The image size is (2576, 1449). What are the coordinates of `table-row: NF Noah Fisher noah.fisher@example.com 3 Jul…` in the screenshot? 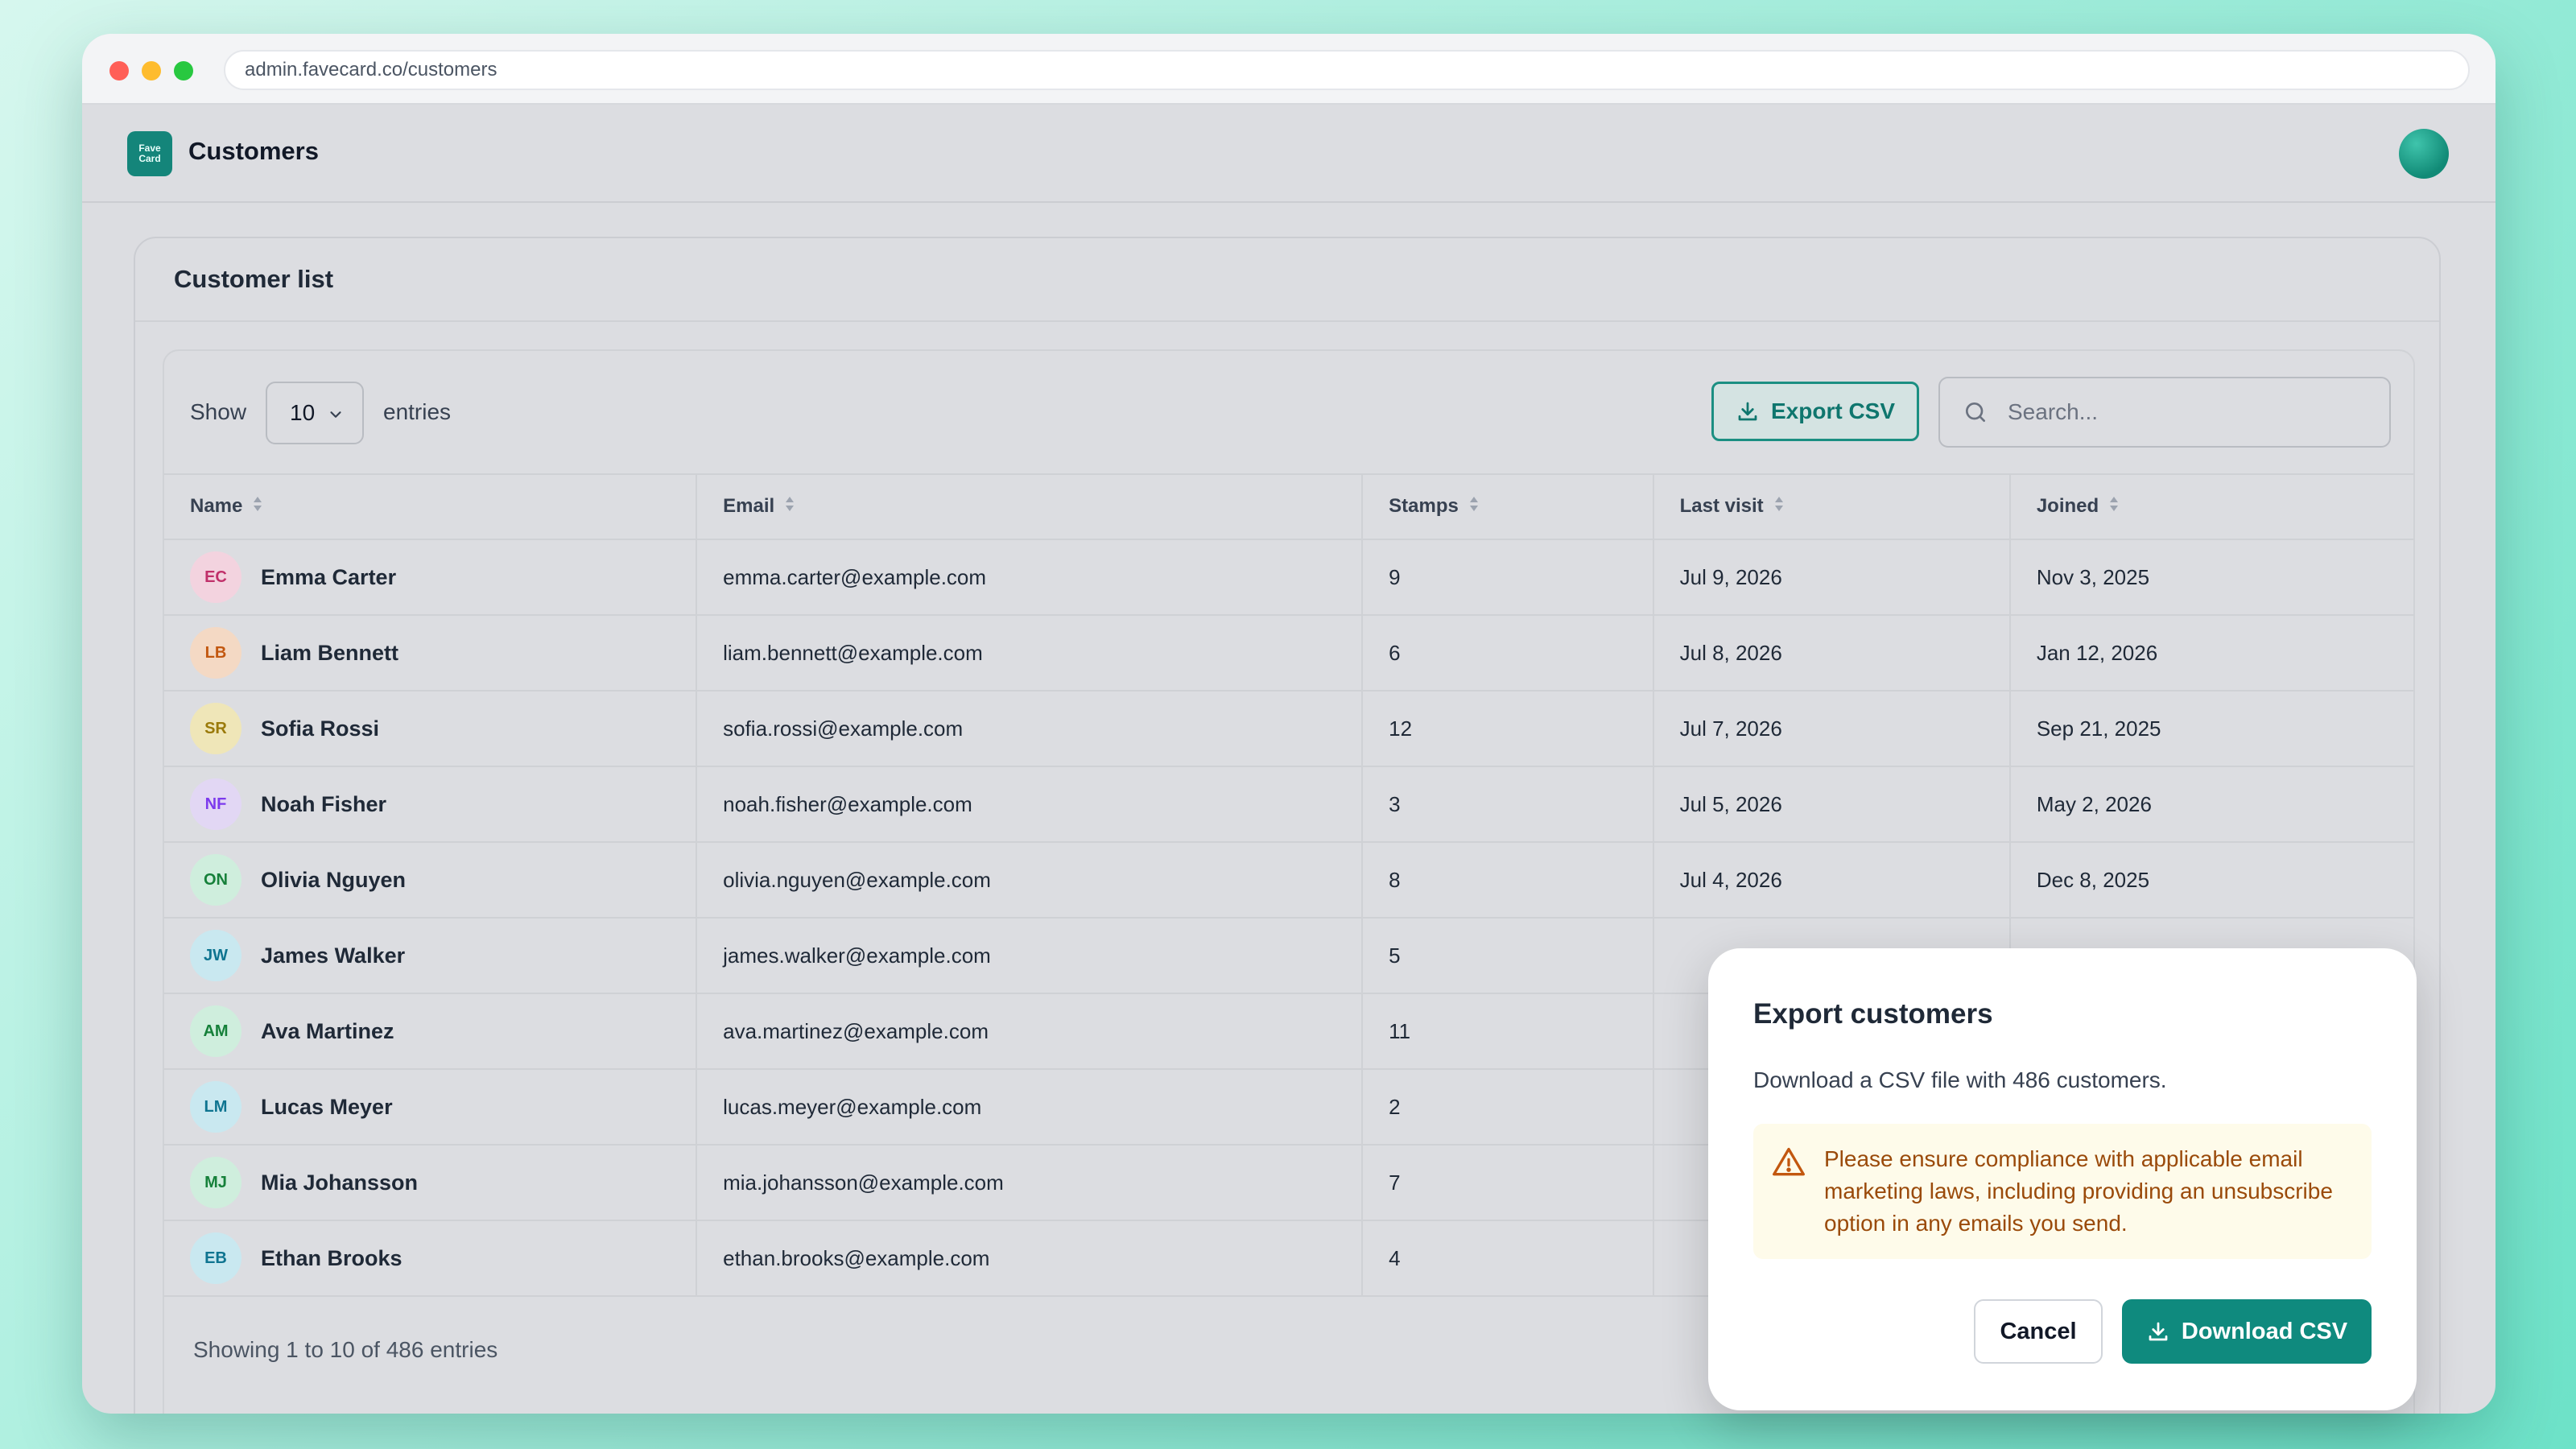 It's located at (1288, 804).